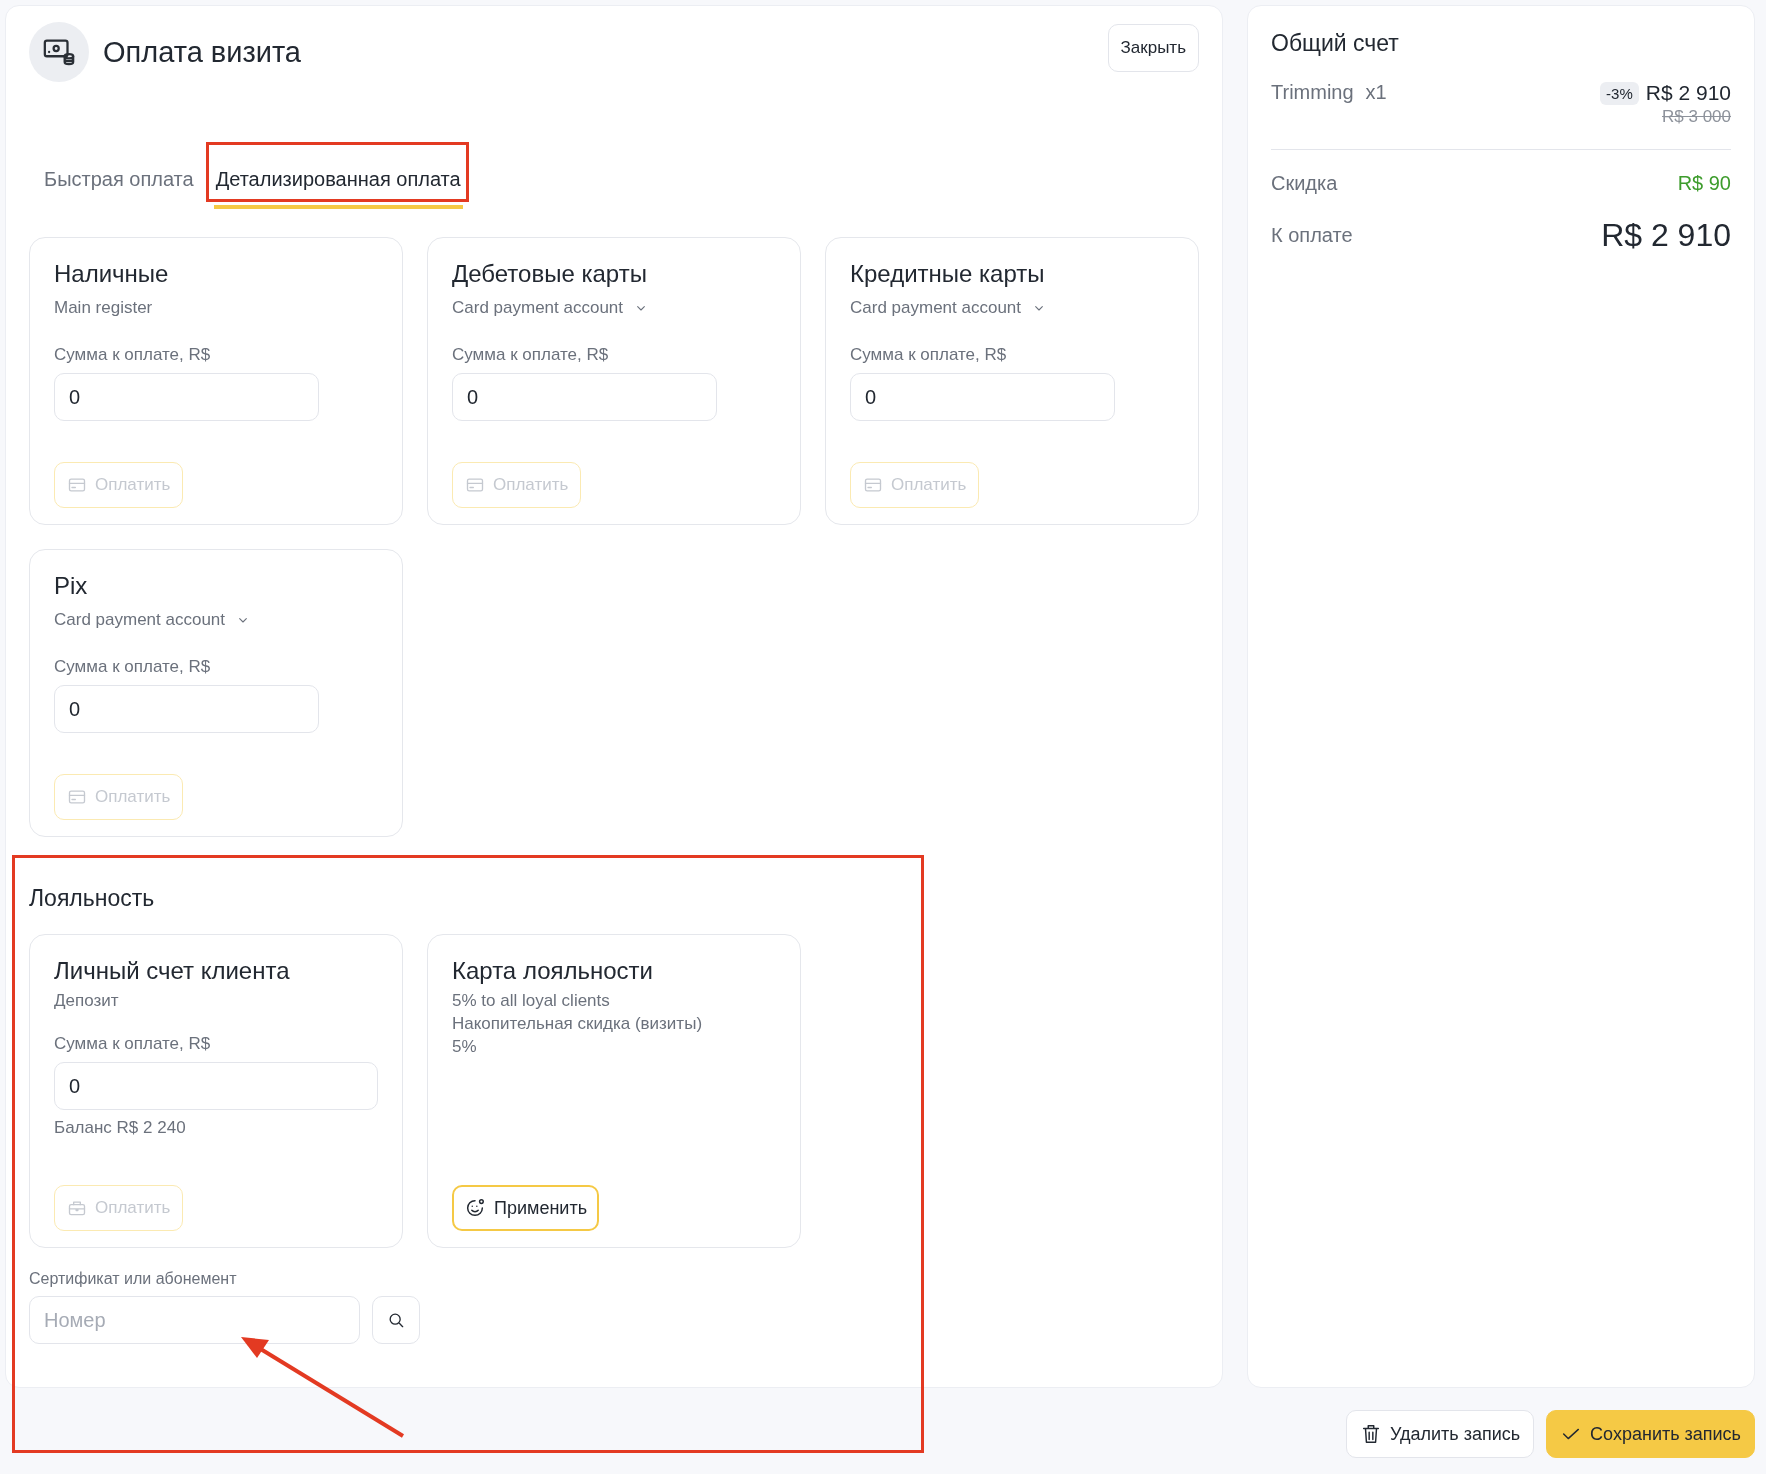  I want to click on account-name: Депозит, so click(86, 1001).